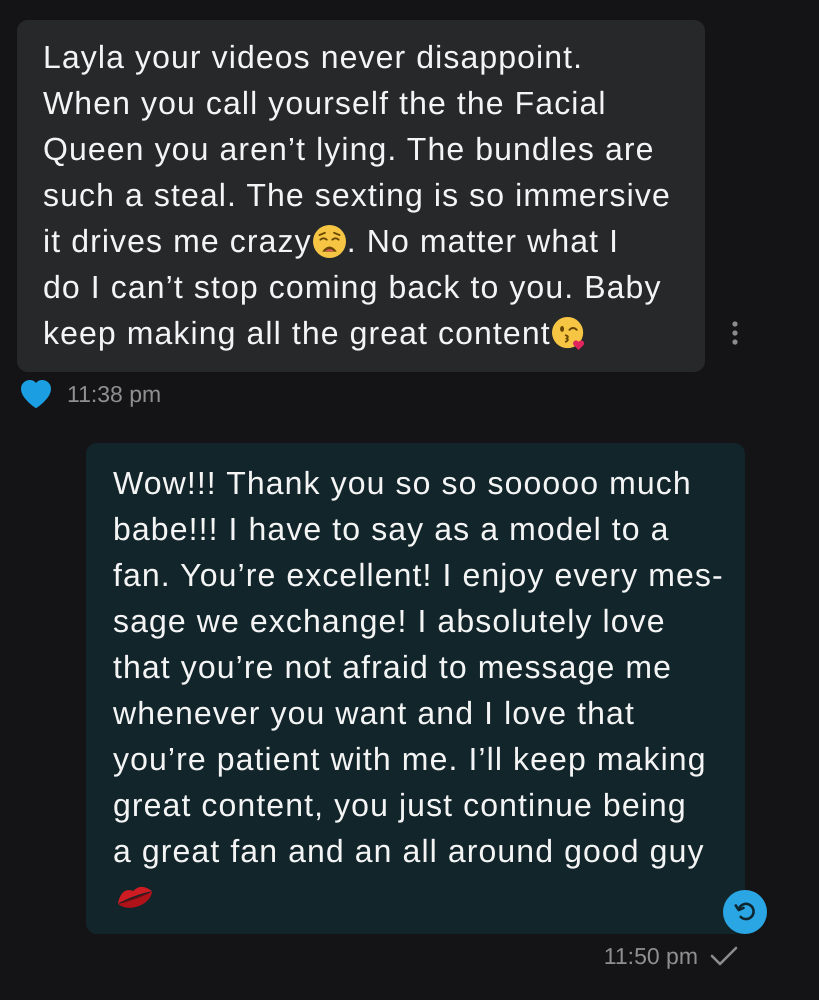 The image size is (819, 1000). What do you see at coordinates (402, 483) in the screenshot?
I see `message-text: Wow!!! Thank you so so sooooo much` at bounding box center [402, 483].